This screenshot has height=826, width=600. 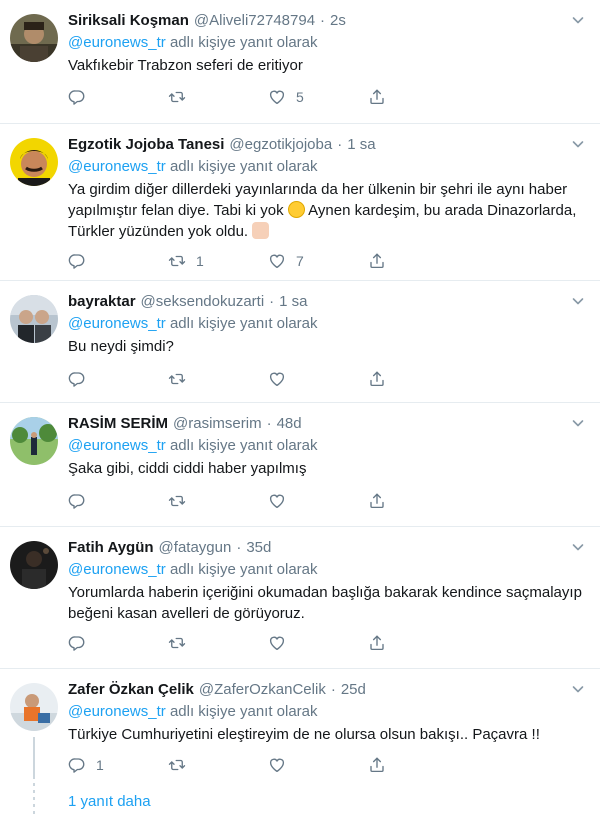 What do you see at coordinates (195, 548) in the screenshot?
I see `author-handle: @fataygun` at bounding box center [195, 548].